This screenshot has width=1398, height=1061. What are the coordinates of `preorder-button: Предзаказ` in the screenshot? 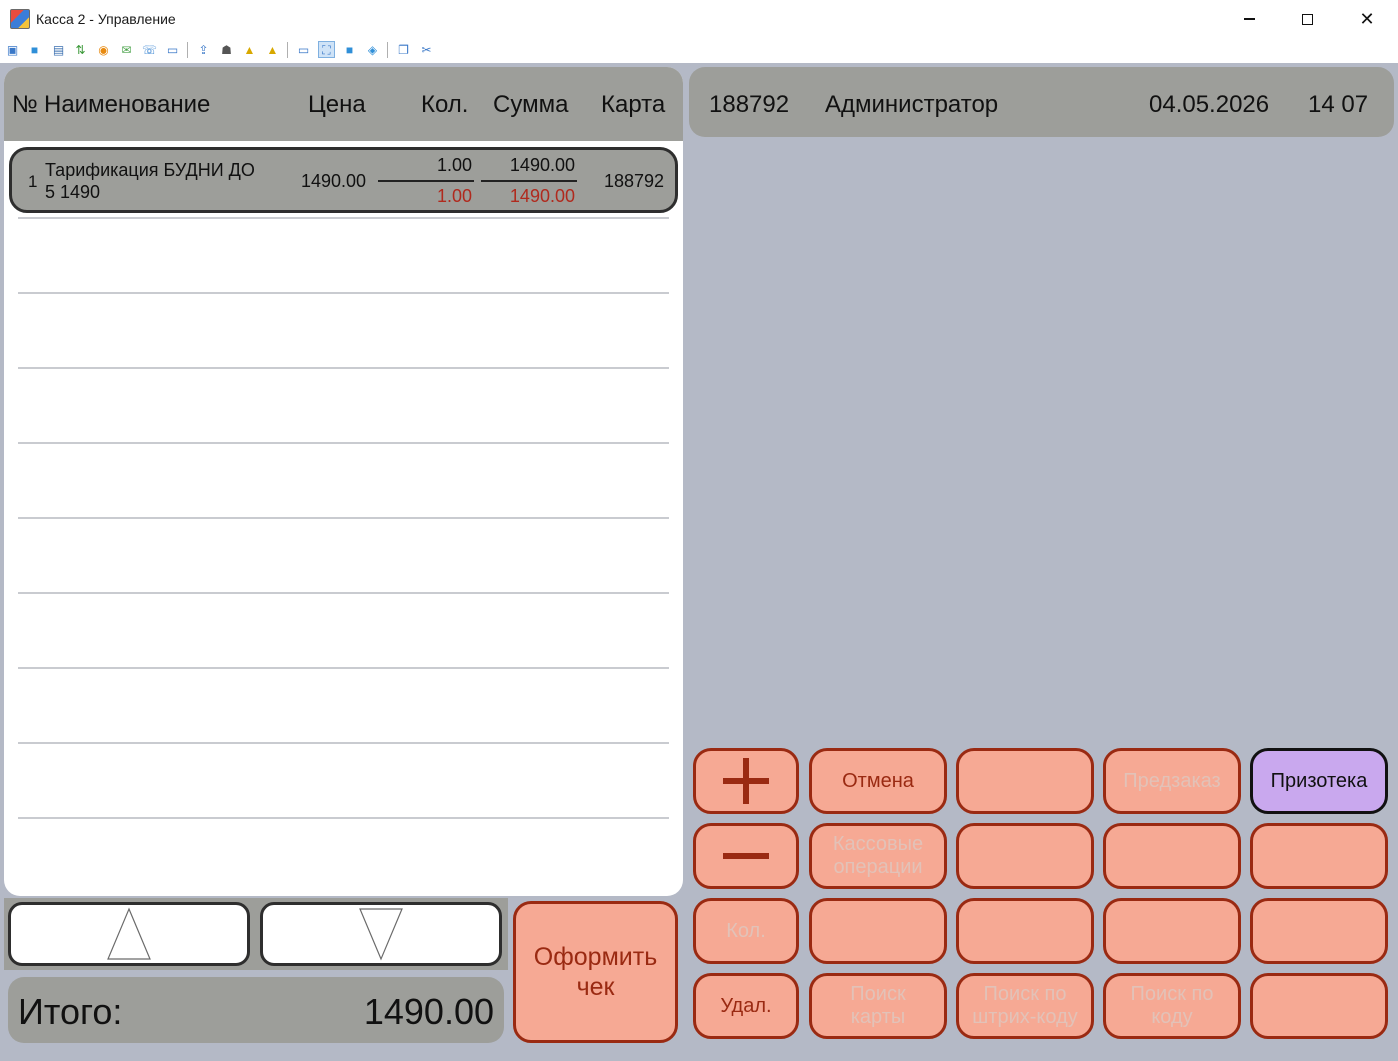 It's located at (1172, 781).